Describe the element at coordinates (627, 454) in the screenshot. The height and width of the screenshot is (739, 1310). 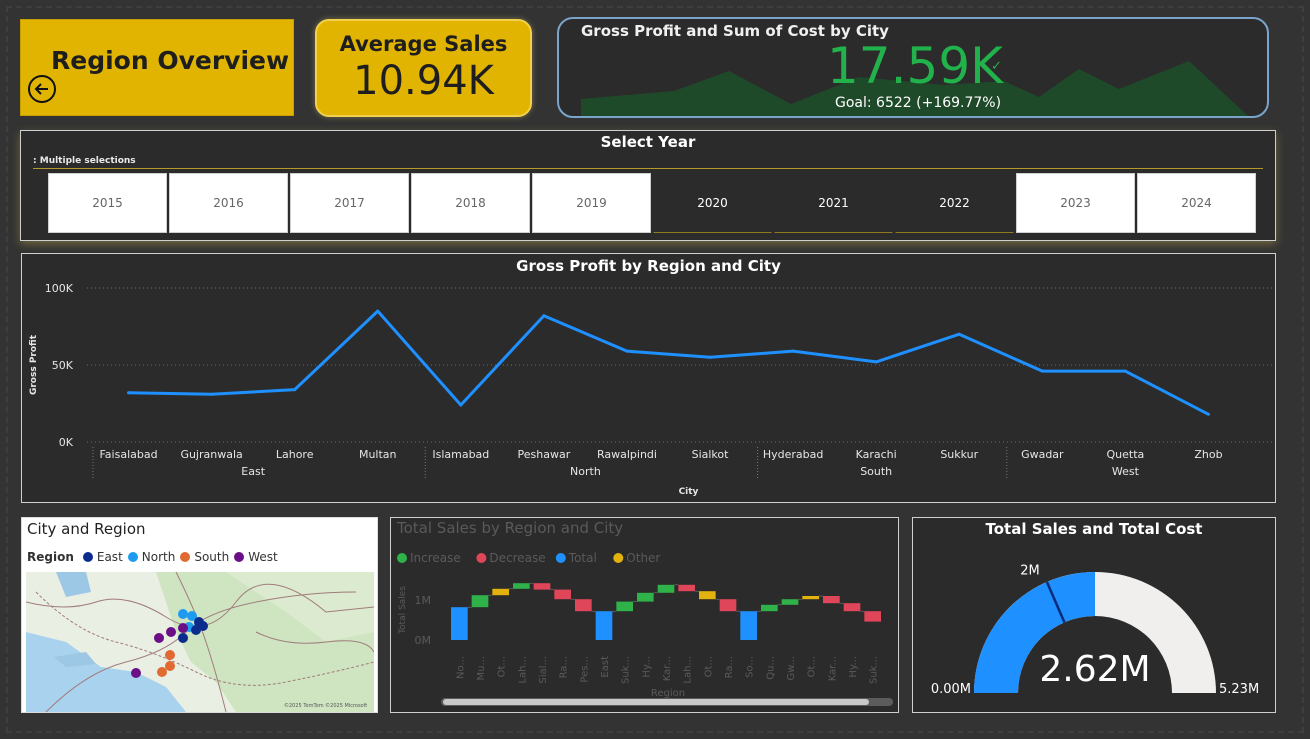
I see `x-tick-label: Rawalpindi` at that location.